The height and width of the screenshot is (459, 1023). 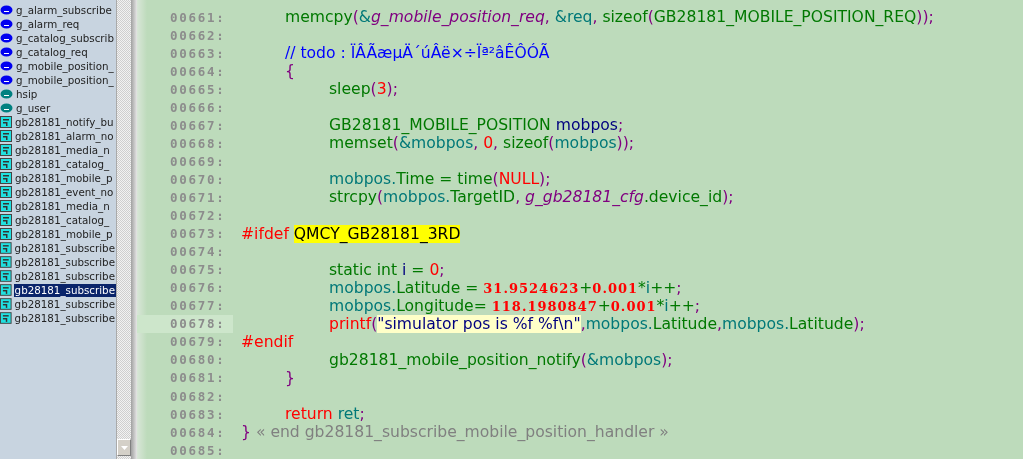 What do you see at coordinates (267, 341) in the screenshot?
I see `code-line: #endif` at bounding box center [267, 341].